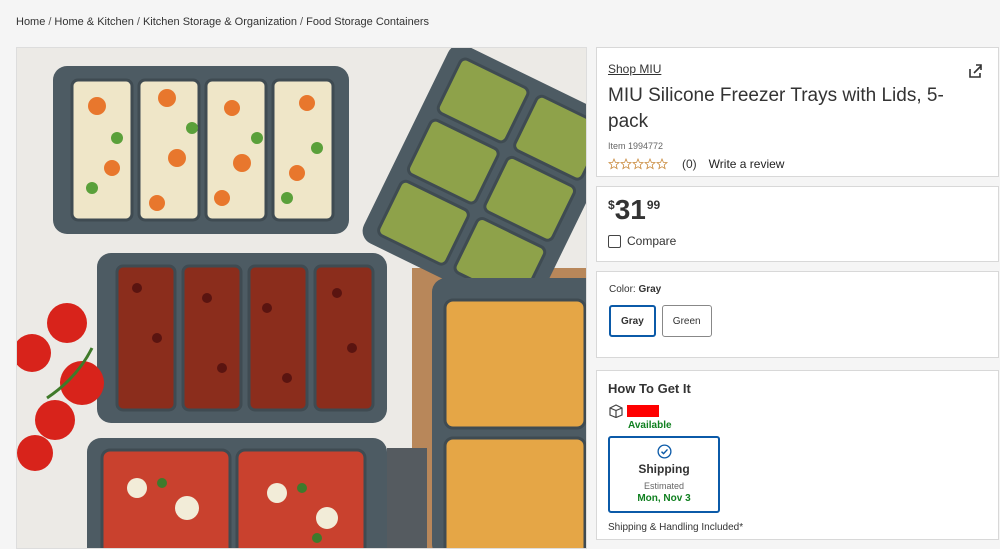 This screenshot has height=549, width=1000. Describe the element at coordinates (653, 205) in the screenshot. I see `price-cents: 99` at that location.